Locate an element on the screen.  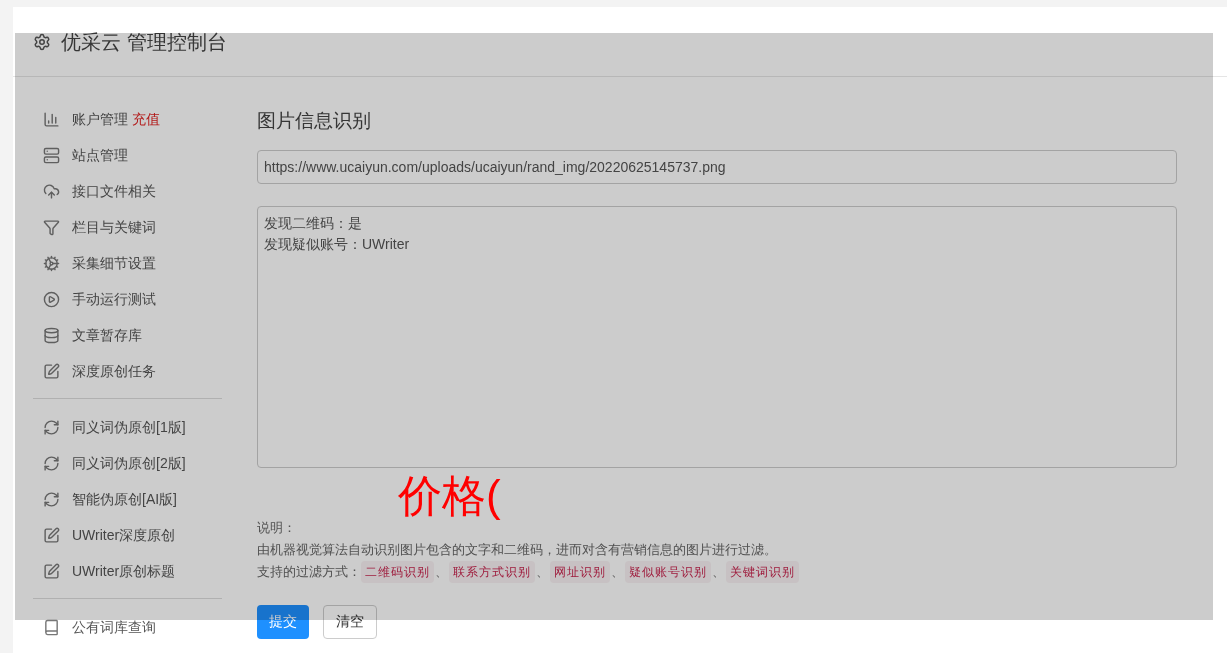
sidebar-item: 采集细节设置 is located at coordinates (114, 263).